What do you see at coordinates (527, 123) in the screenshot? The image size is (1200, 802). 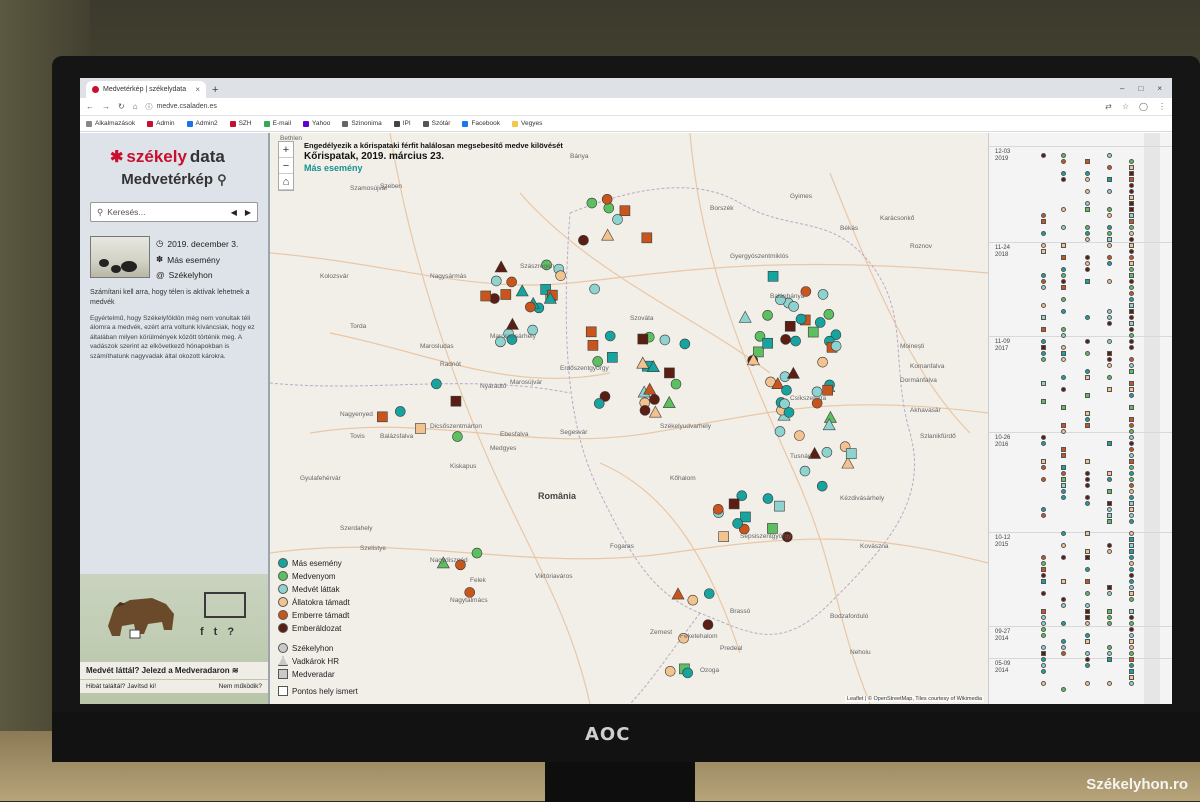 I see `bookmark-item: Vegyes` at bounding box center [527, 123].